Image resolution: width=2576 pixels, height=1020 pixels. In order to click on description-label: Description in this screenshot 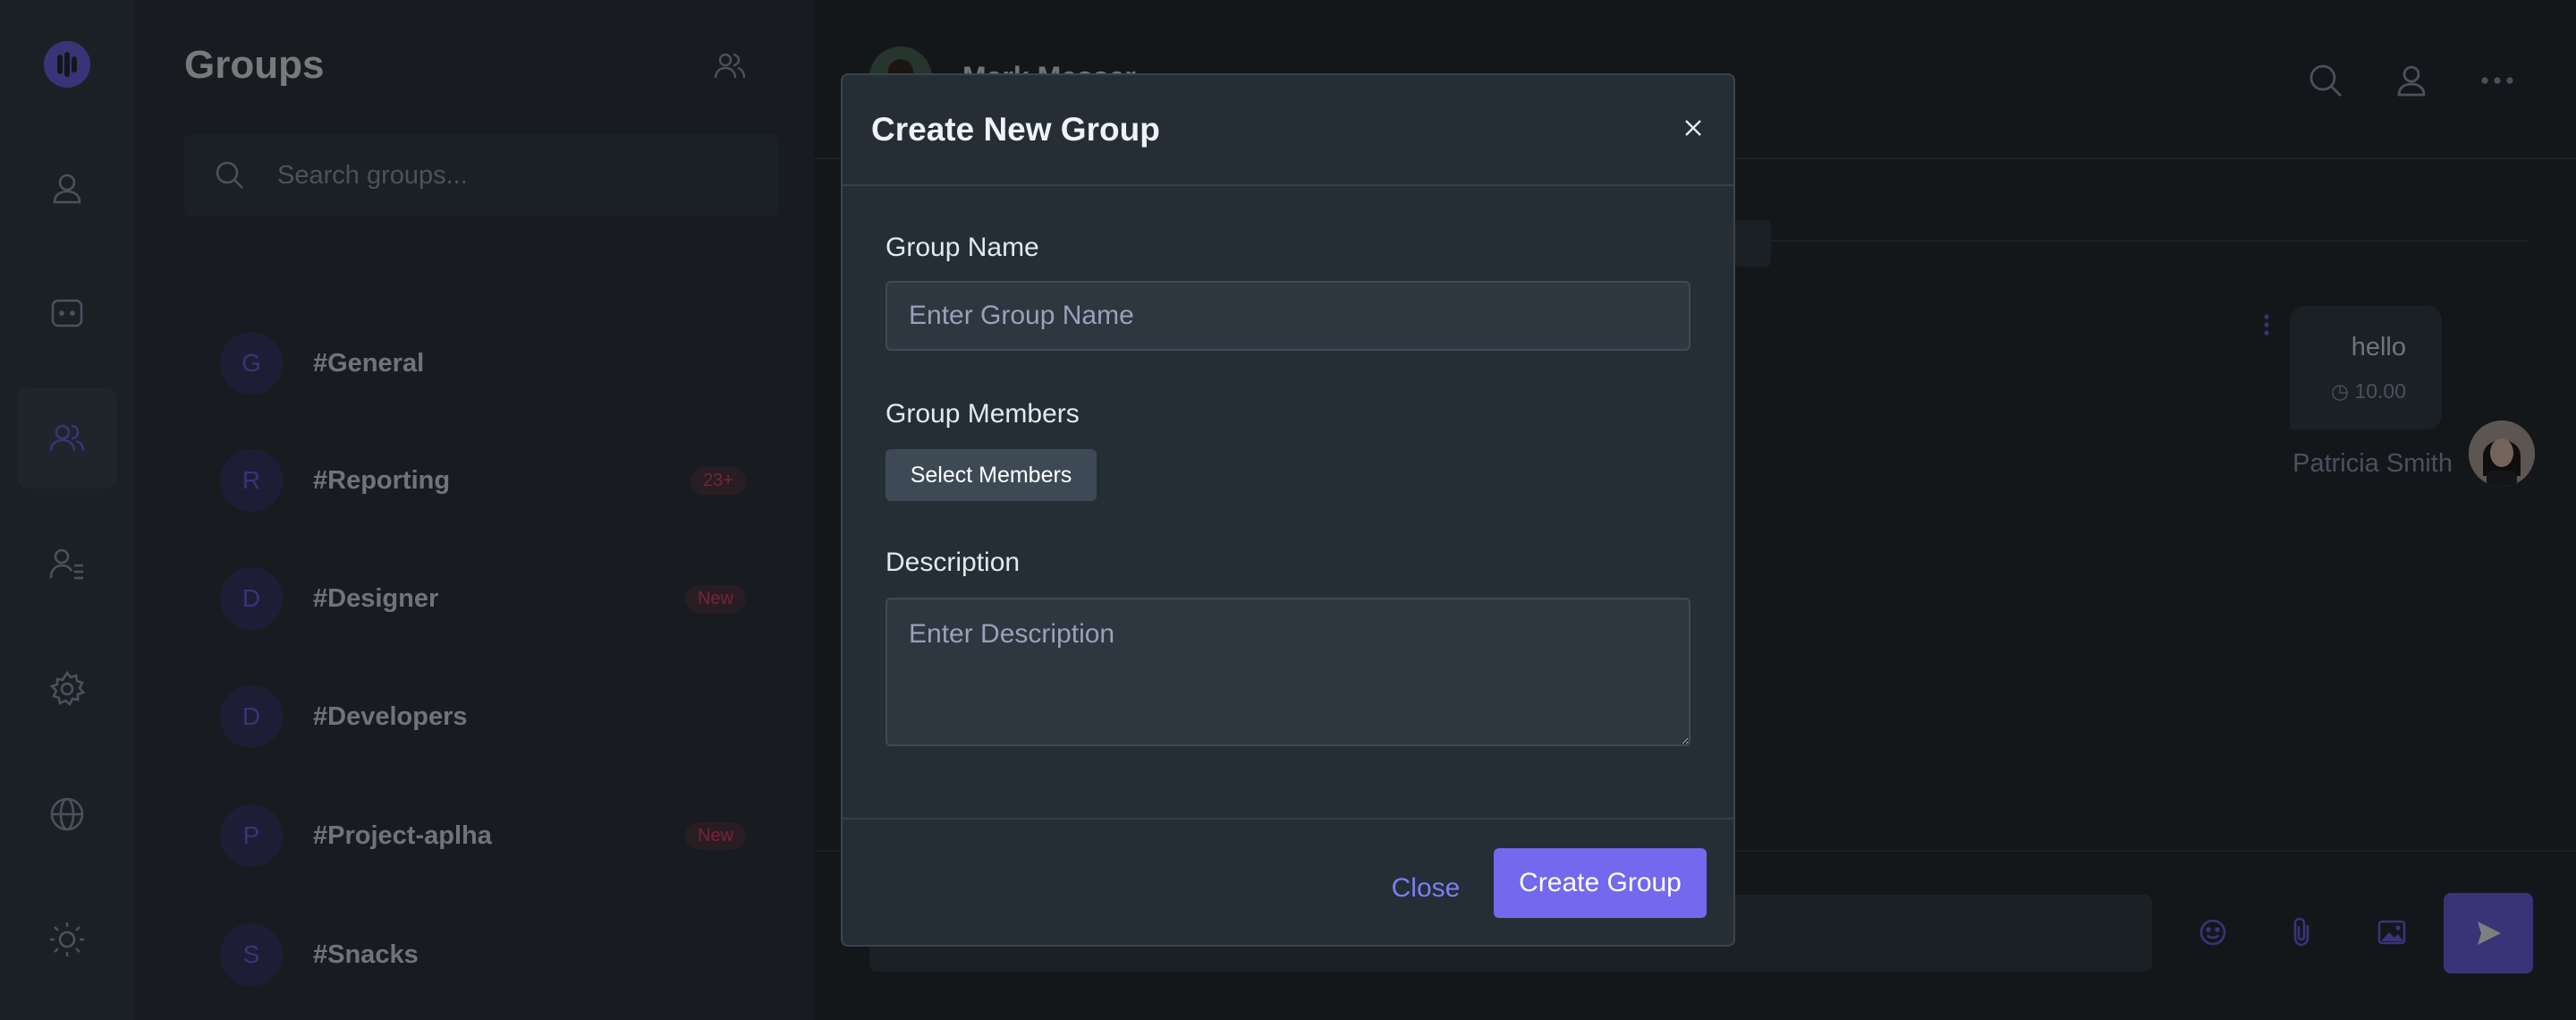, I will do `click(953, 563)`.